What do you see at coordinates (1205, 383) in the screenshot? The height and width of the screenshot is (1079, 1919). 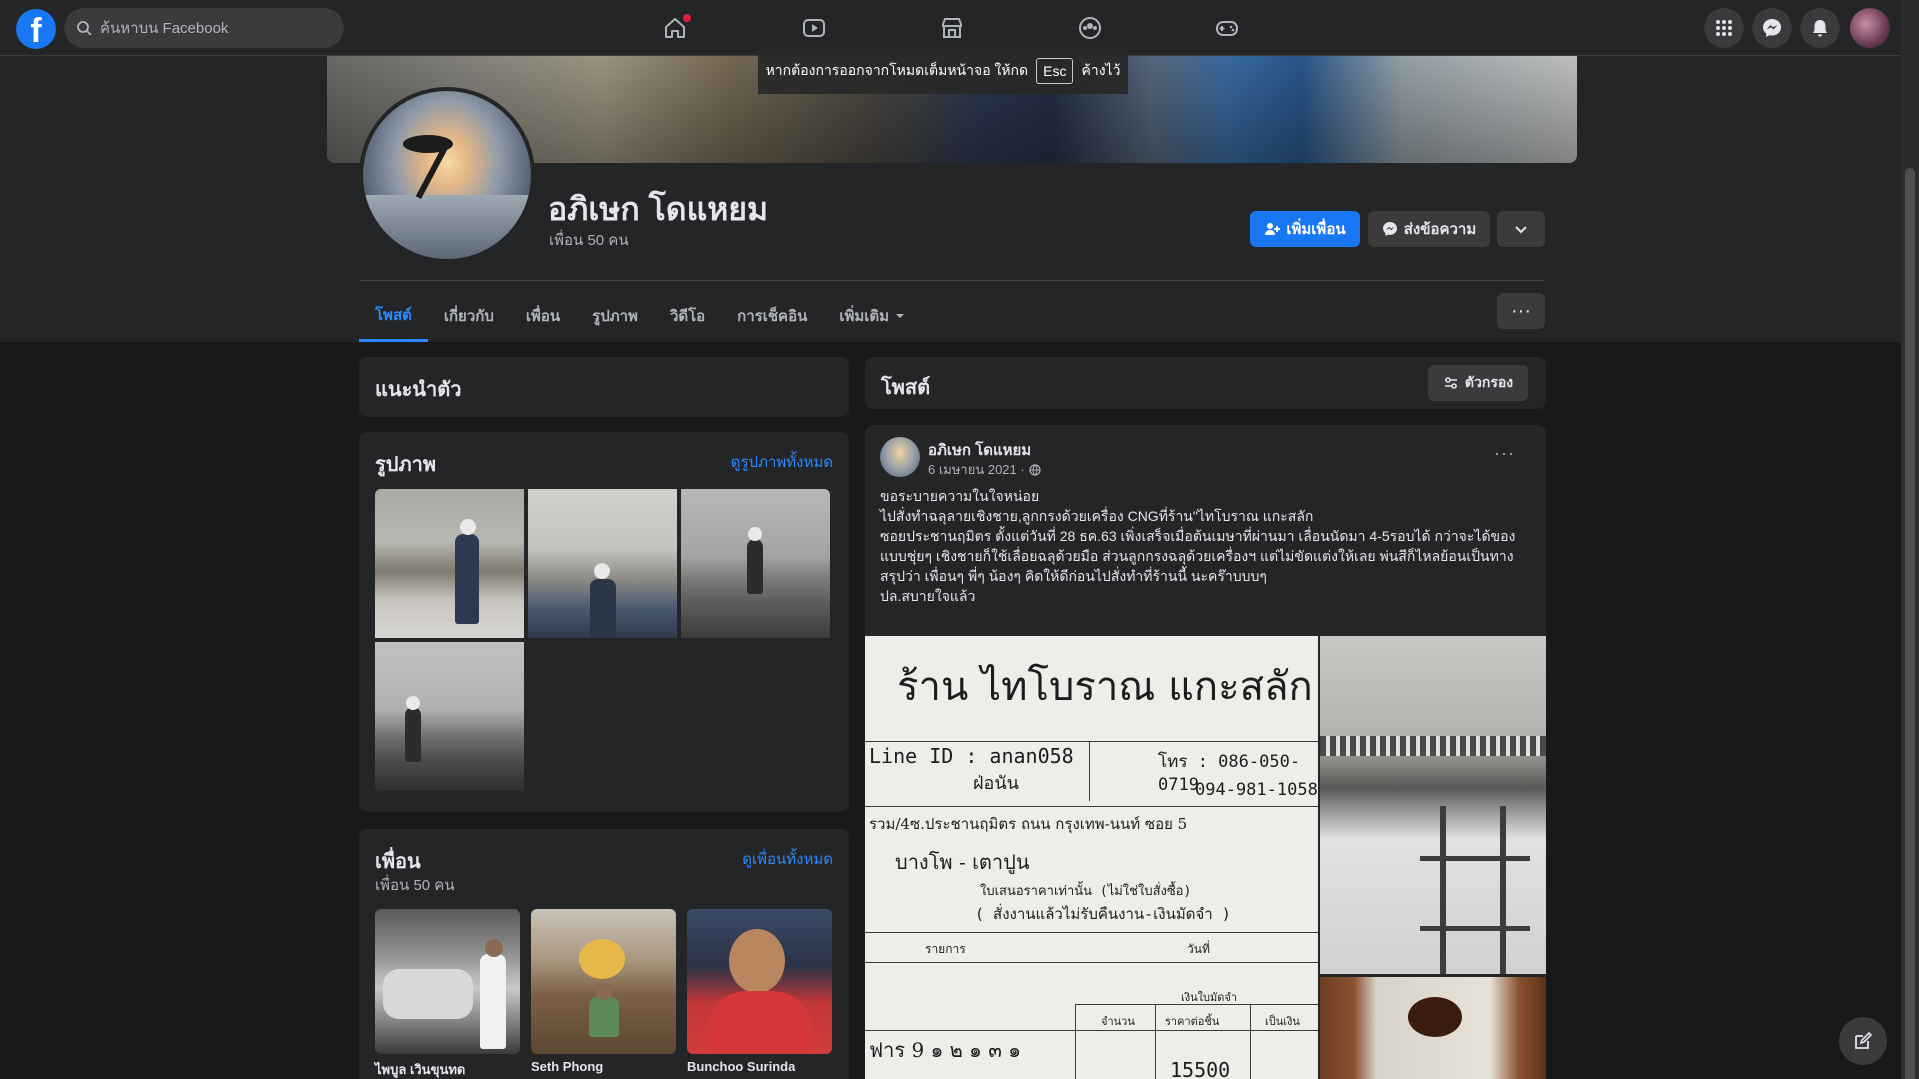 I see `posts-header-card: โพสต์ ตัวกรอง` at bounding box center [1205, 383].